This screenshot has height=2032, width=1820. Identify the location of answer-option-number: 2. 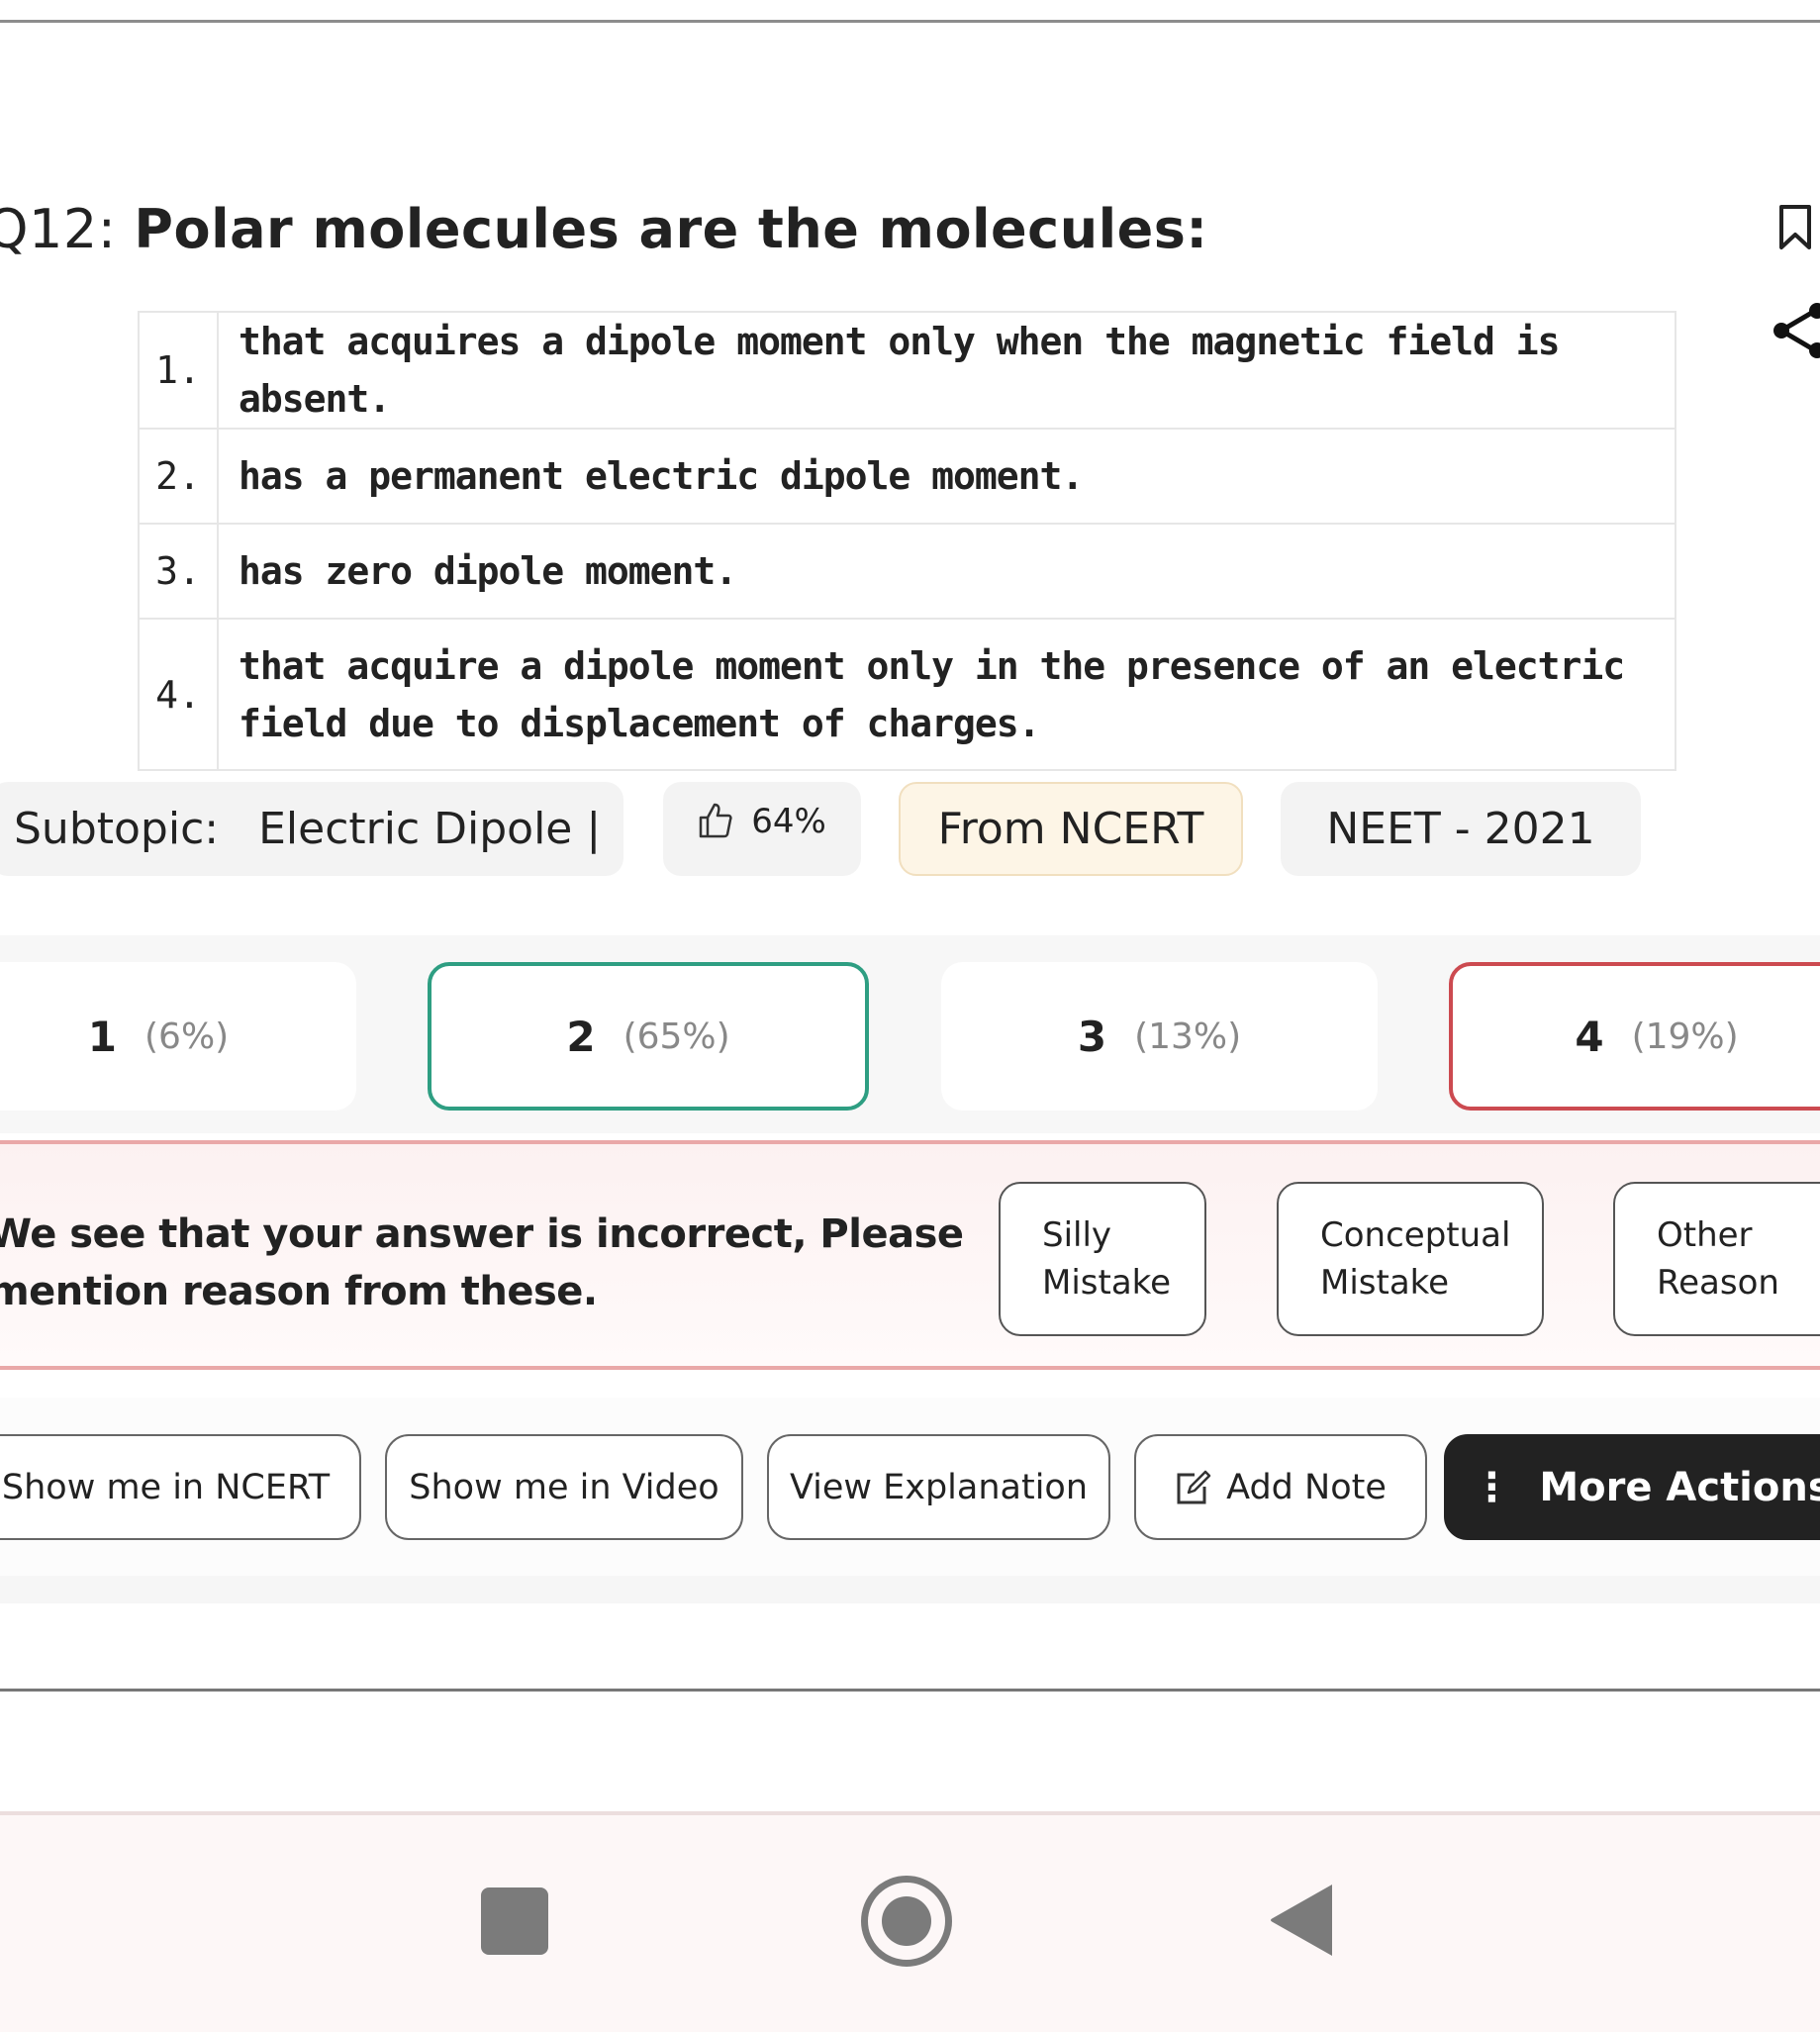
(581, 1037).